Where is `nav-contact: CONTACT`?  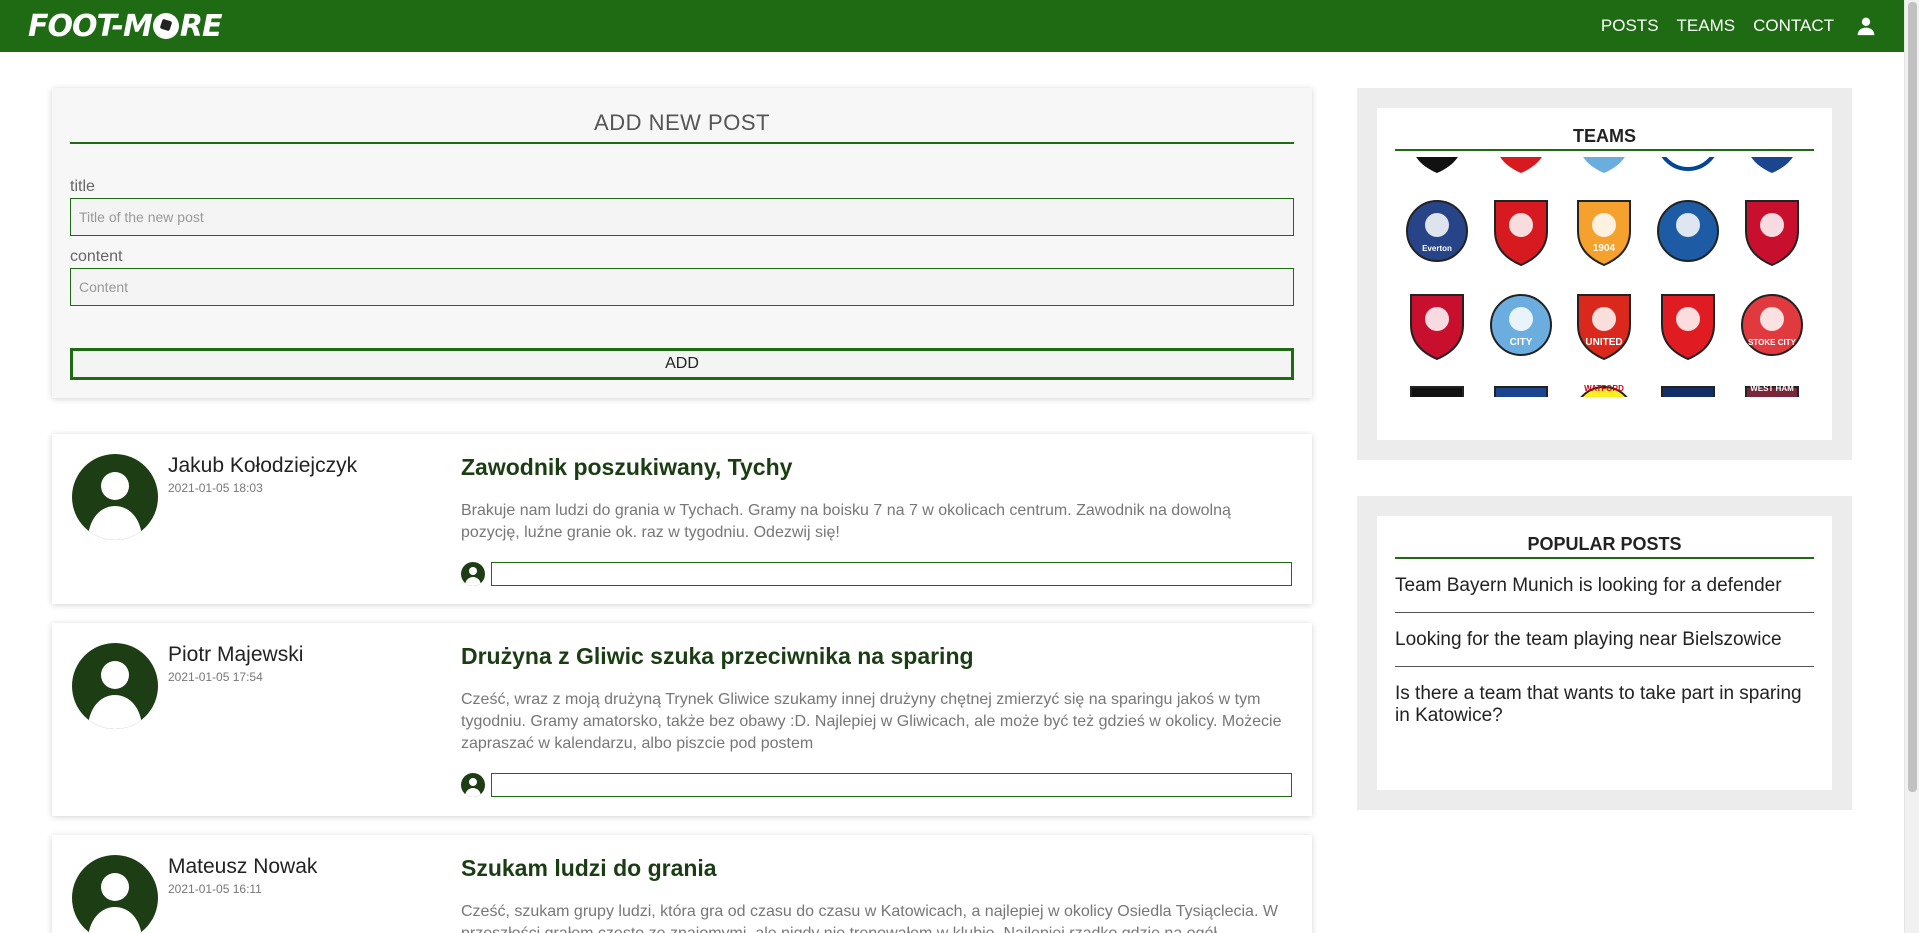 nav-contact: CONTACT is located at coordinates (1793, 26).